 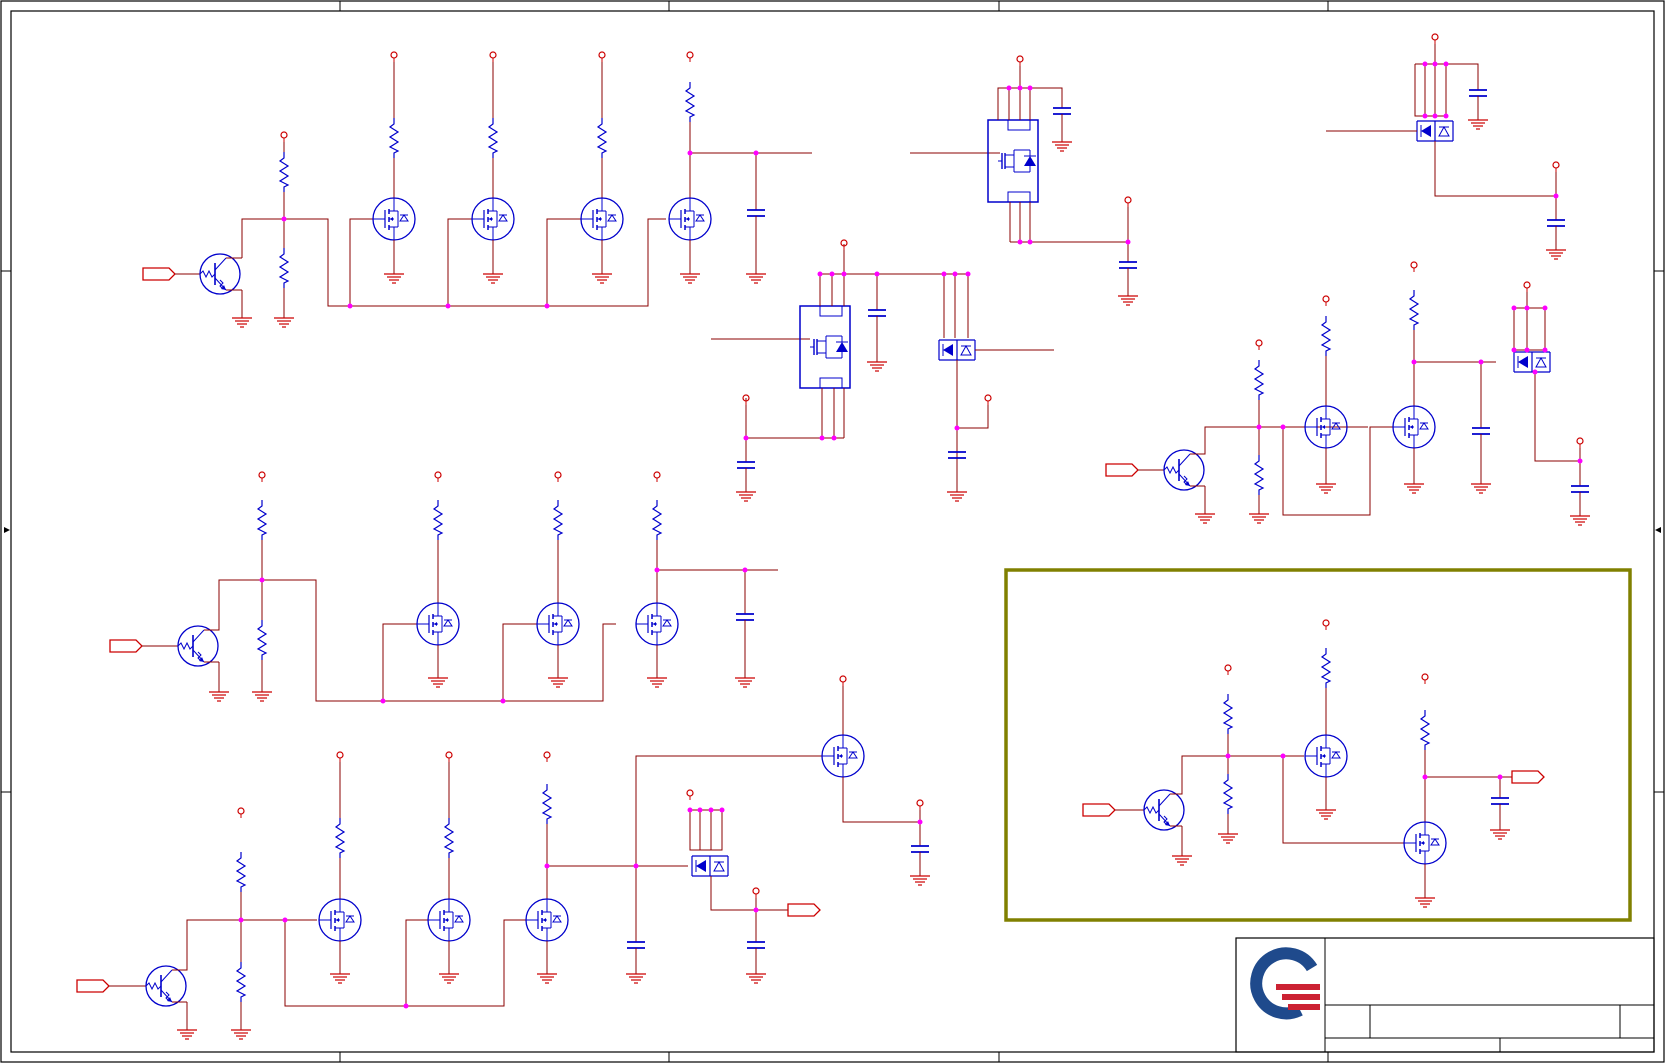 What do you see at coordinates (1318, 745) in the screenshot?
I see `highlighted-region` at bounding box center [1318, 745].